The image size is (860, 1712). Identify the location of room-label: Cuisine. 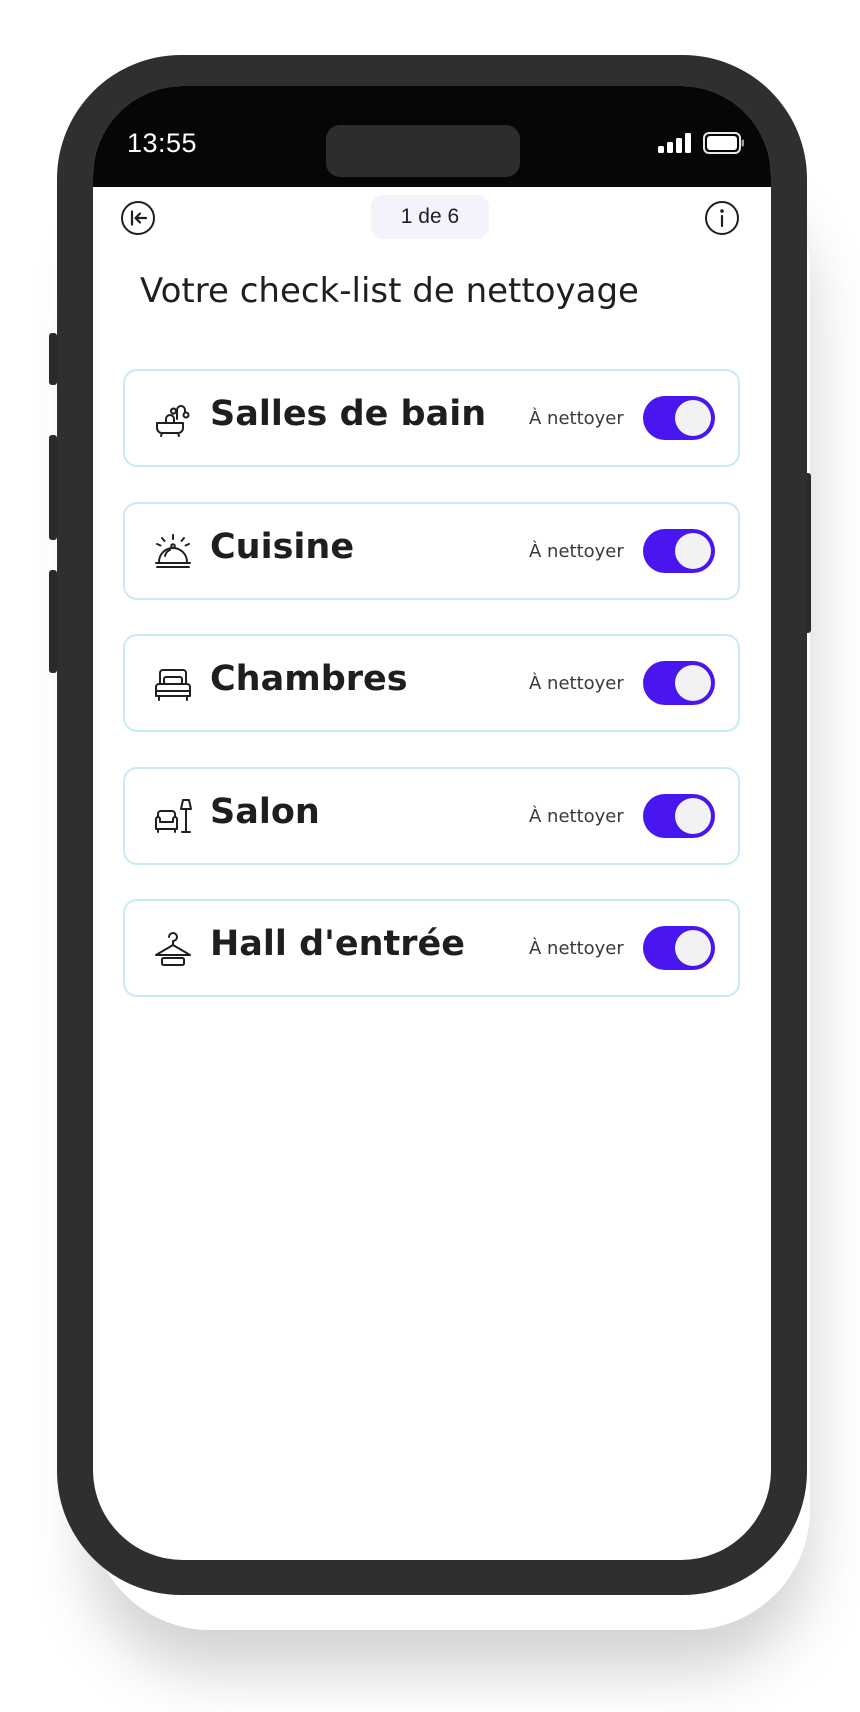
(282, 547).